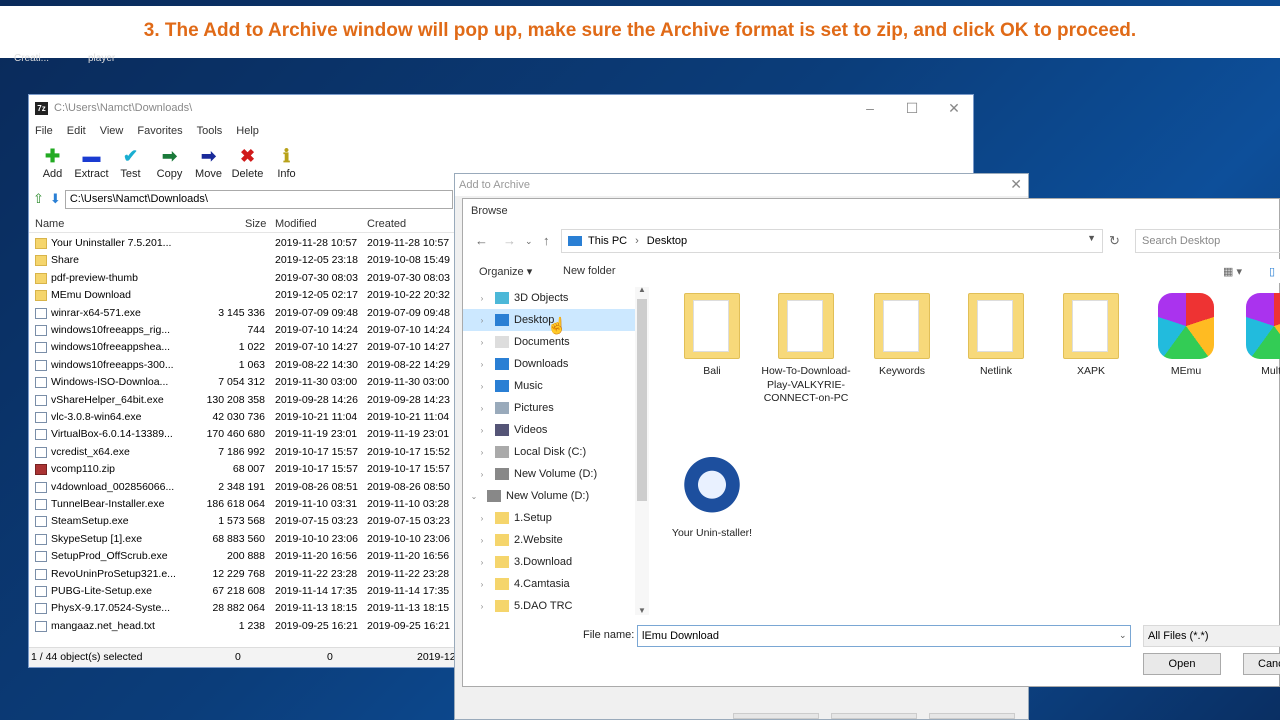  I want to click on tree-scrollbar: ▲ ▼, so click(642, 450).